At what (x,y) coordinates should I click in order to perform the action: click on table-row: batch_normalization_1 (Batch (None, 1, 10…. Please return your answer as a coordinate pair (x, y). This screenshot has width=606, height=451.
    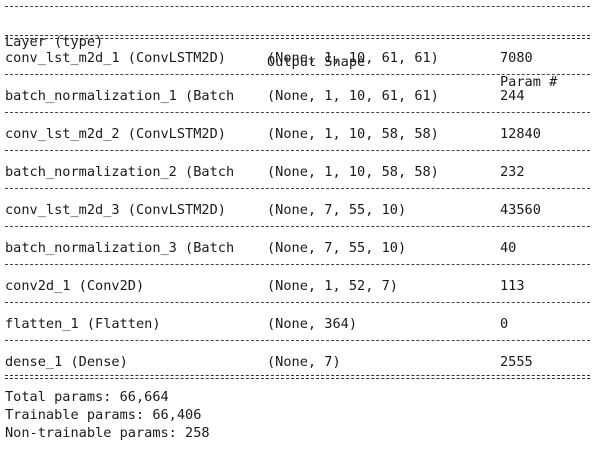
    Looking at the image, I should click on (297, 96).